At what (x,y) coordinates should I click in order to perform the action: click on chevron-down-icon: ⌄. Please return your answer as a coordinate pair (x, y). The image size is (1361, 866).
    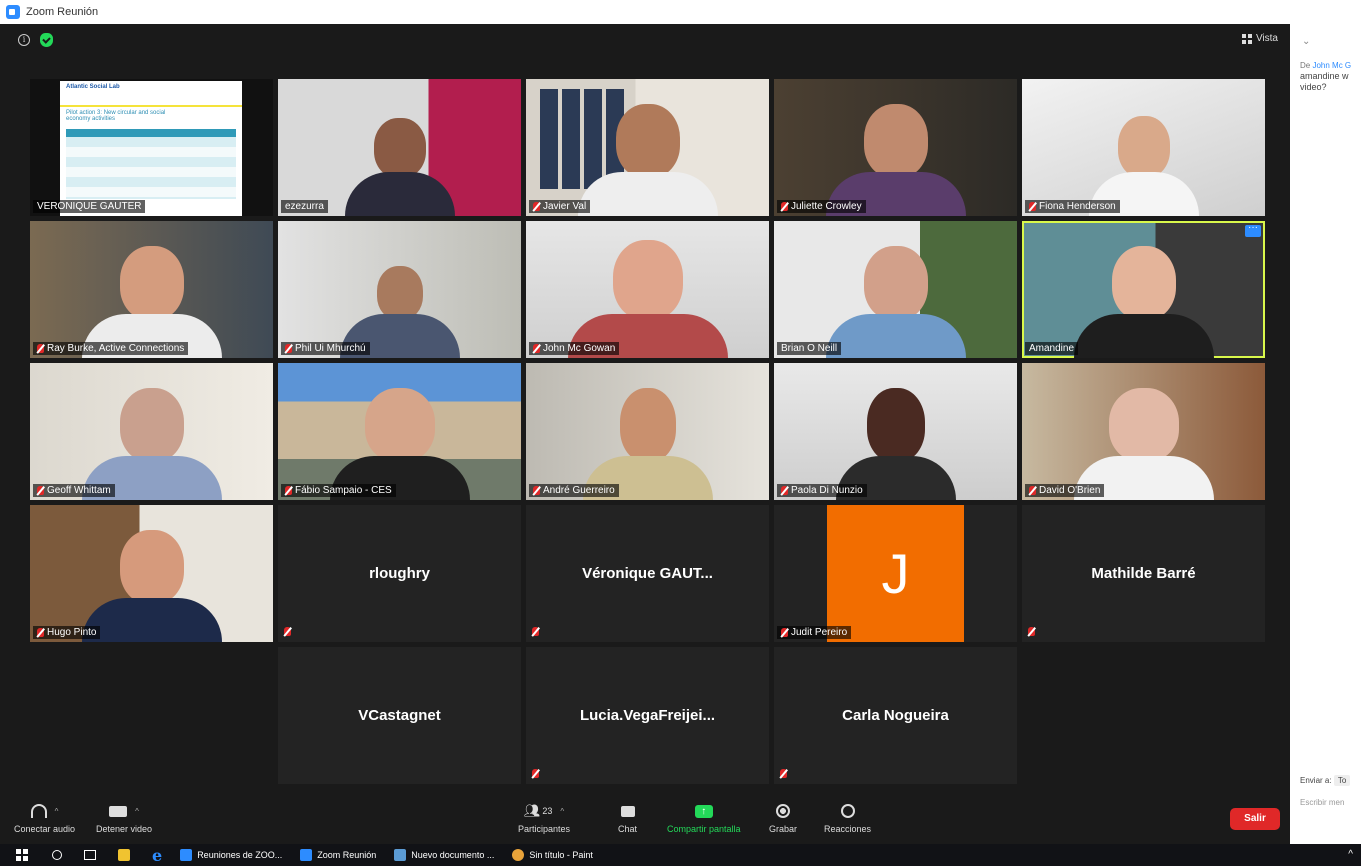
    Looking at the image, I should click on (1306, 41).